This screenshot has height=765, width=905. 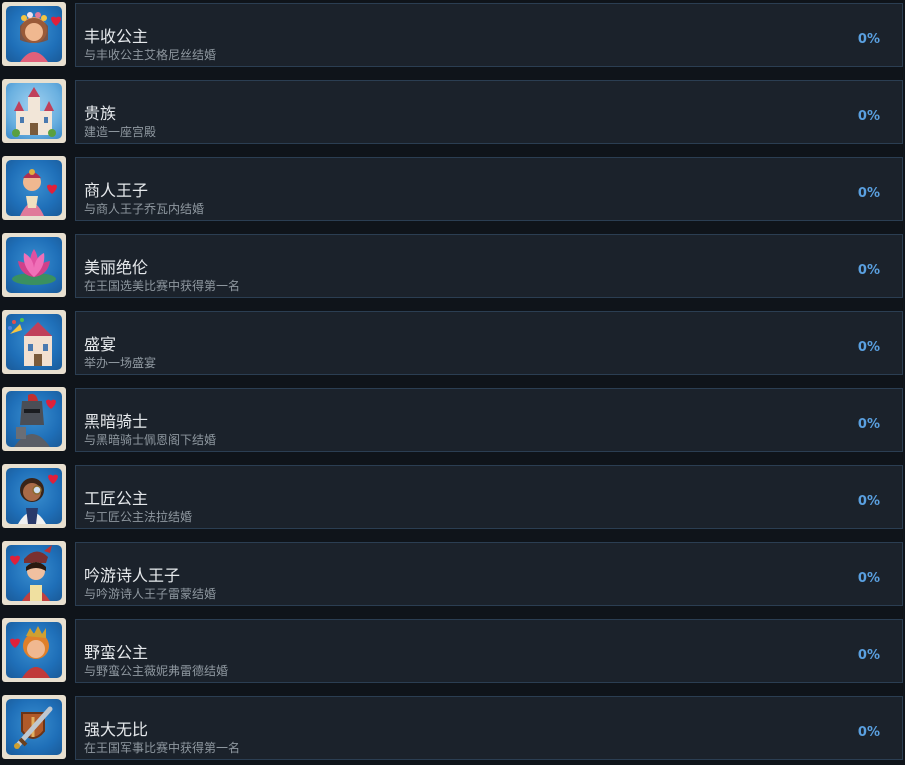 What do you see at coordinates (116, 498) in the screenshot?
I see `achievement-title: 工匠公主` at bounding box center [116, 498].